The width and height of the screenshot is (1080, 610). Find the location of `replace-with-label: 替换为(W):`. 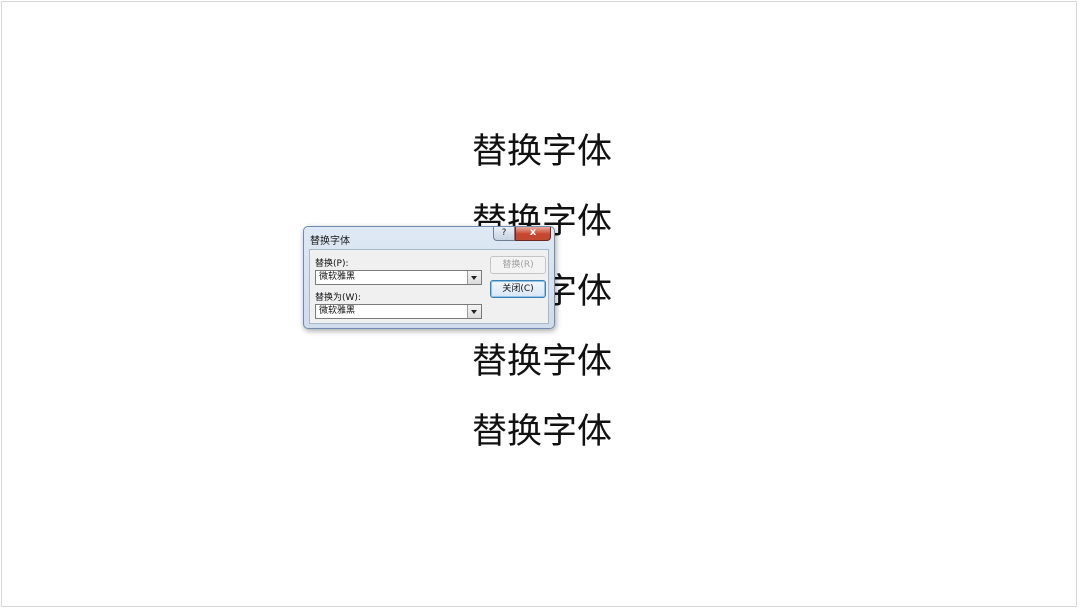

replace-with-label: 替换为(W): is located at coordinates (338, 298).